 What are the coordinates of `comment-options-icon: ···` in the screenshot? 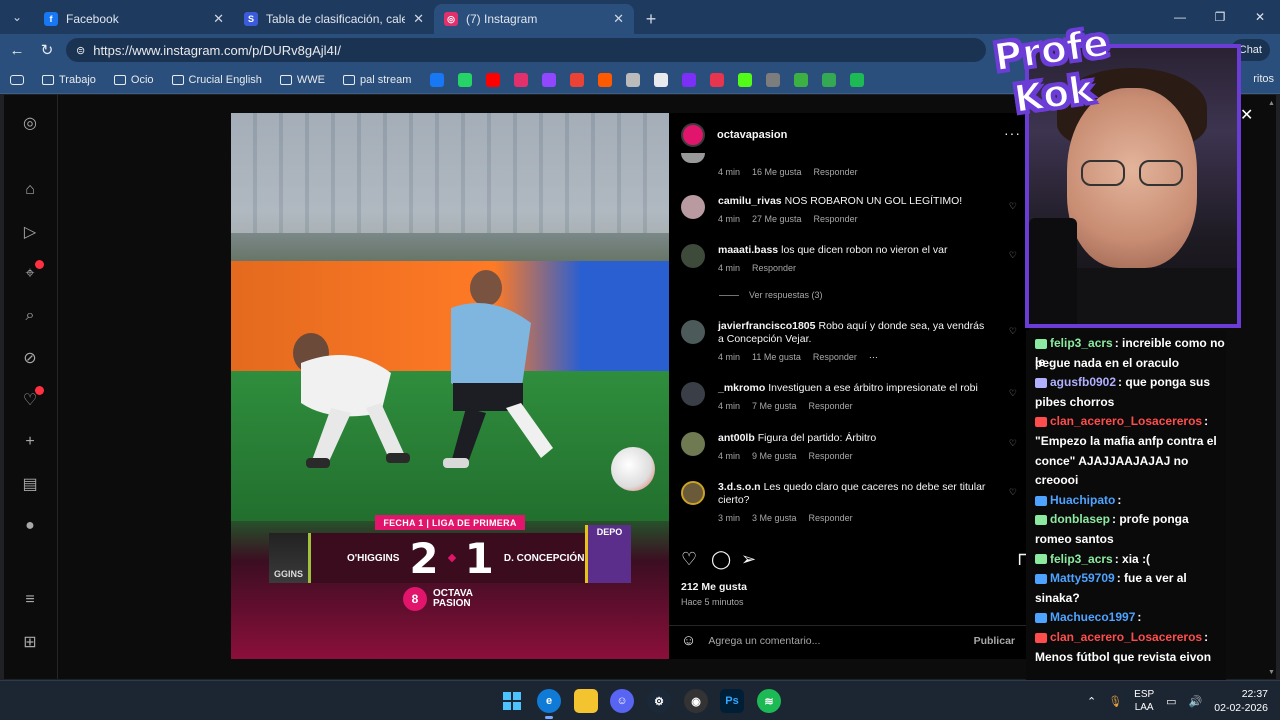 It's located at (873, 357).